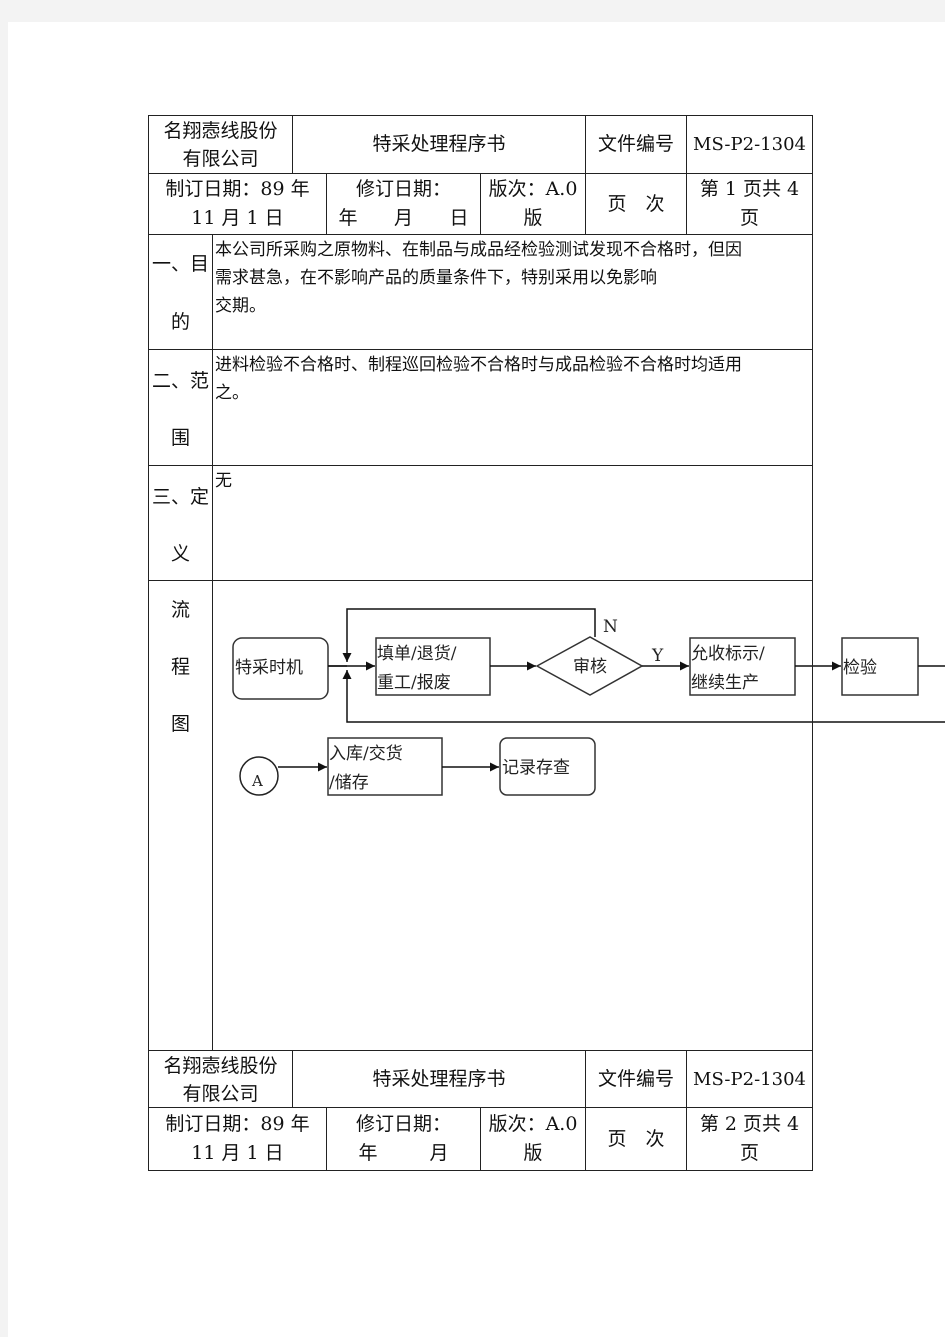 This screenshot has height=1337, width=945. What do you see at coordinates (237, 1153) in the screenshot?
I see `footer-created-date-line2: 11 月 1 日` at bounding box center [237, 1153].